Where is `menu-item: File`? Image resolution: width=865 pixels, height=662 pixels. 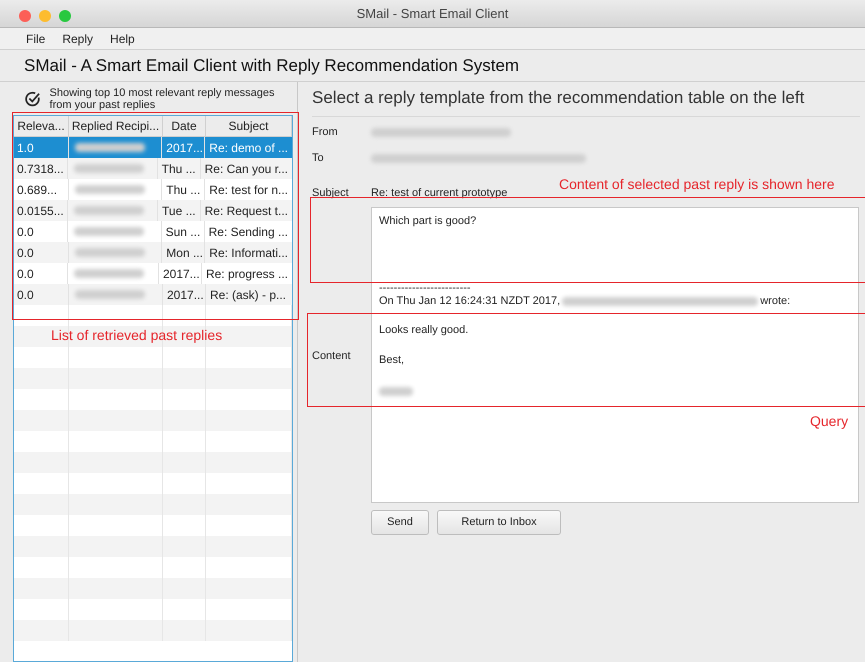
menu-item: File is located at coordinates (36, 39).